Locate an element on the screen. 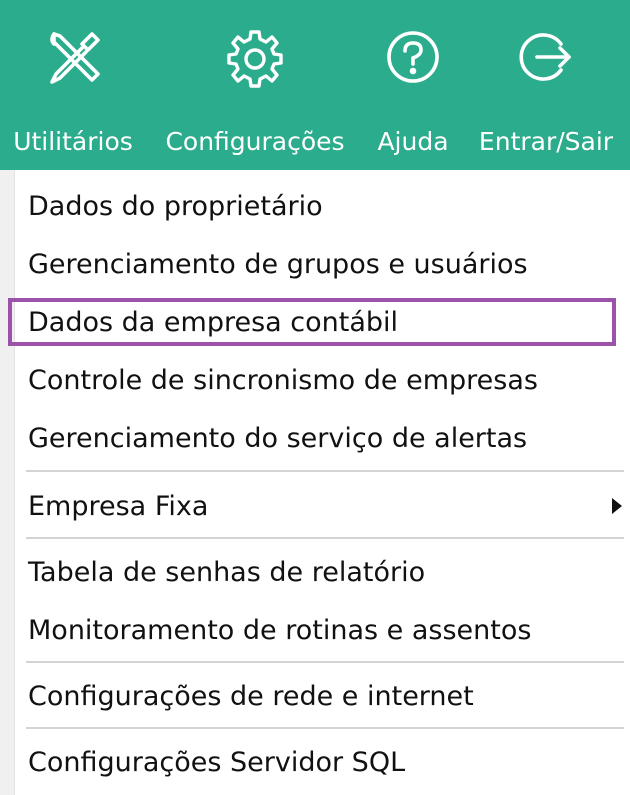  menu-item-label: Gerenciamento do serviço de alertas is located at coordinates (278, 438).